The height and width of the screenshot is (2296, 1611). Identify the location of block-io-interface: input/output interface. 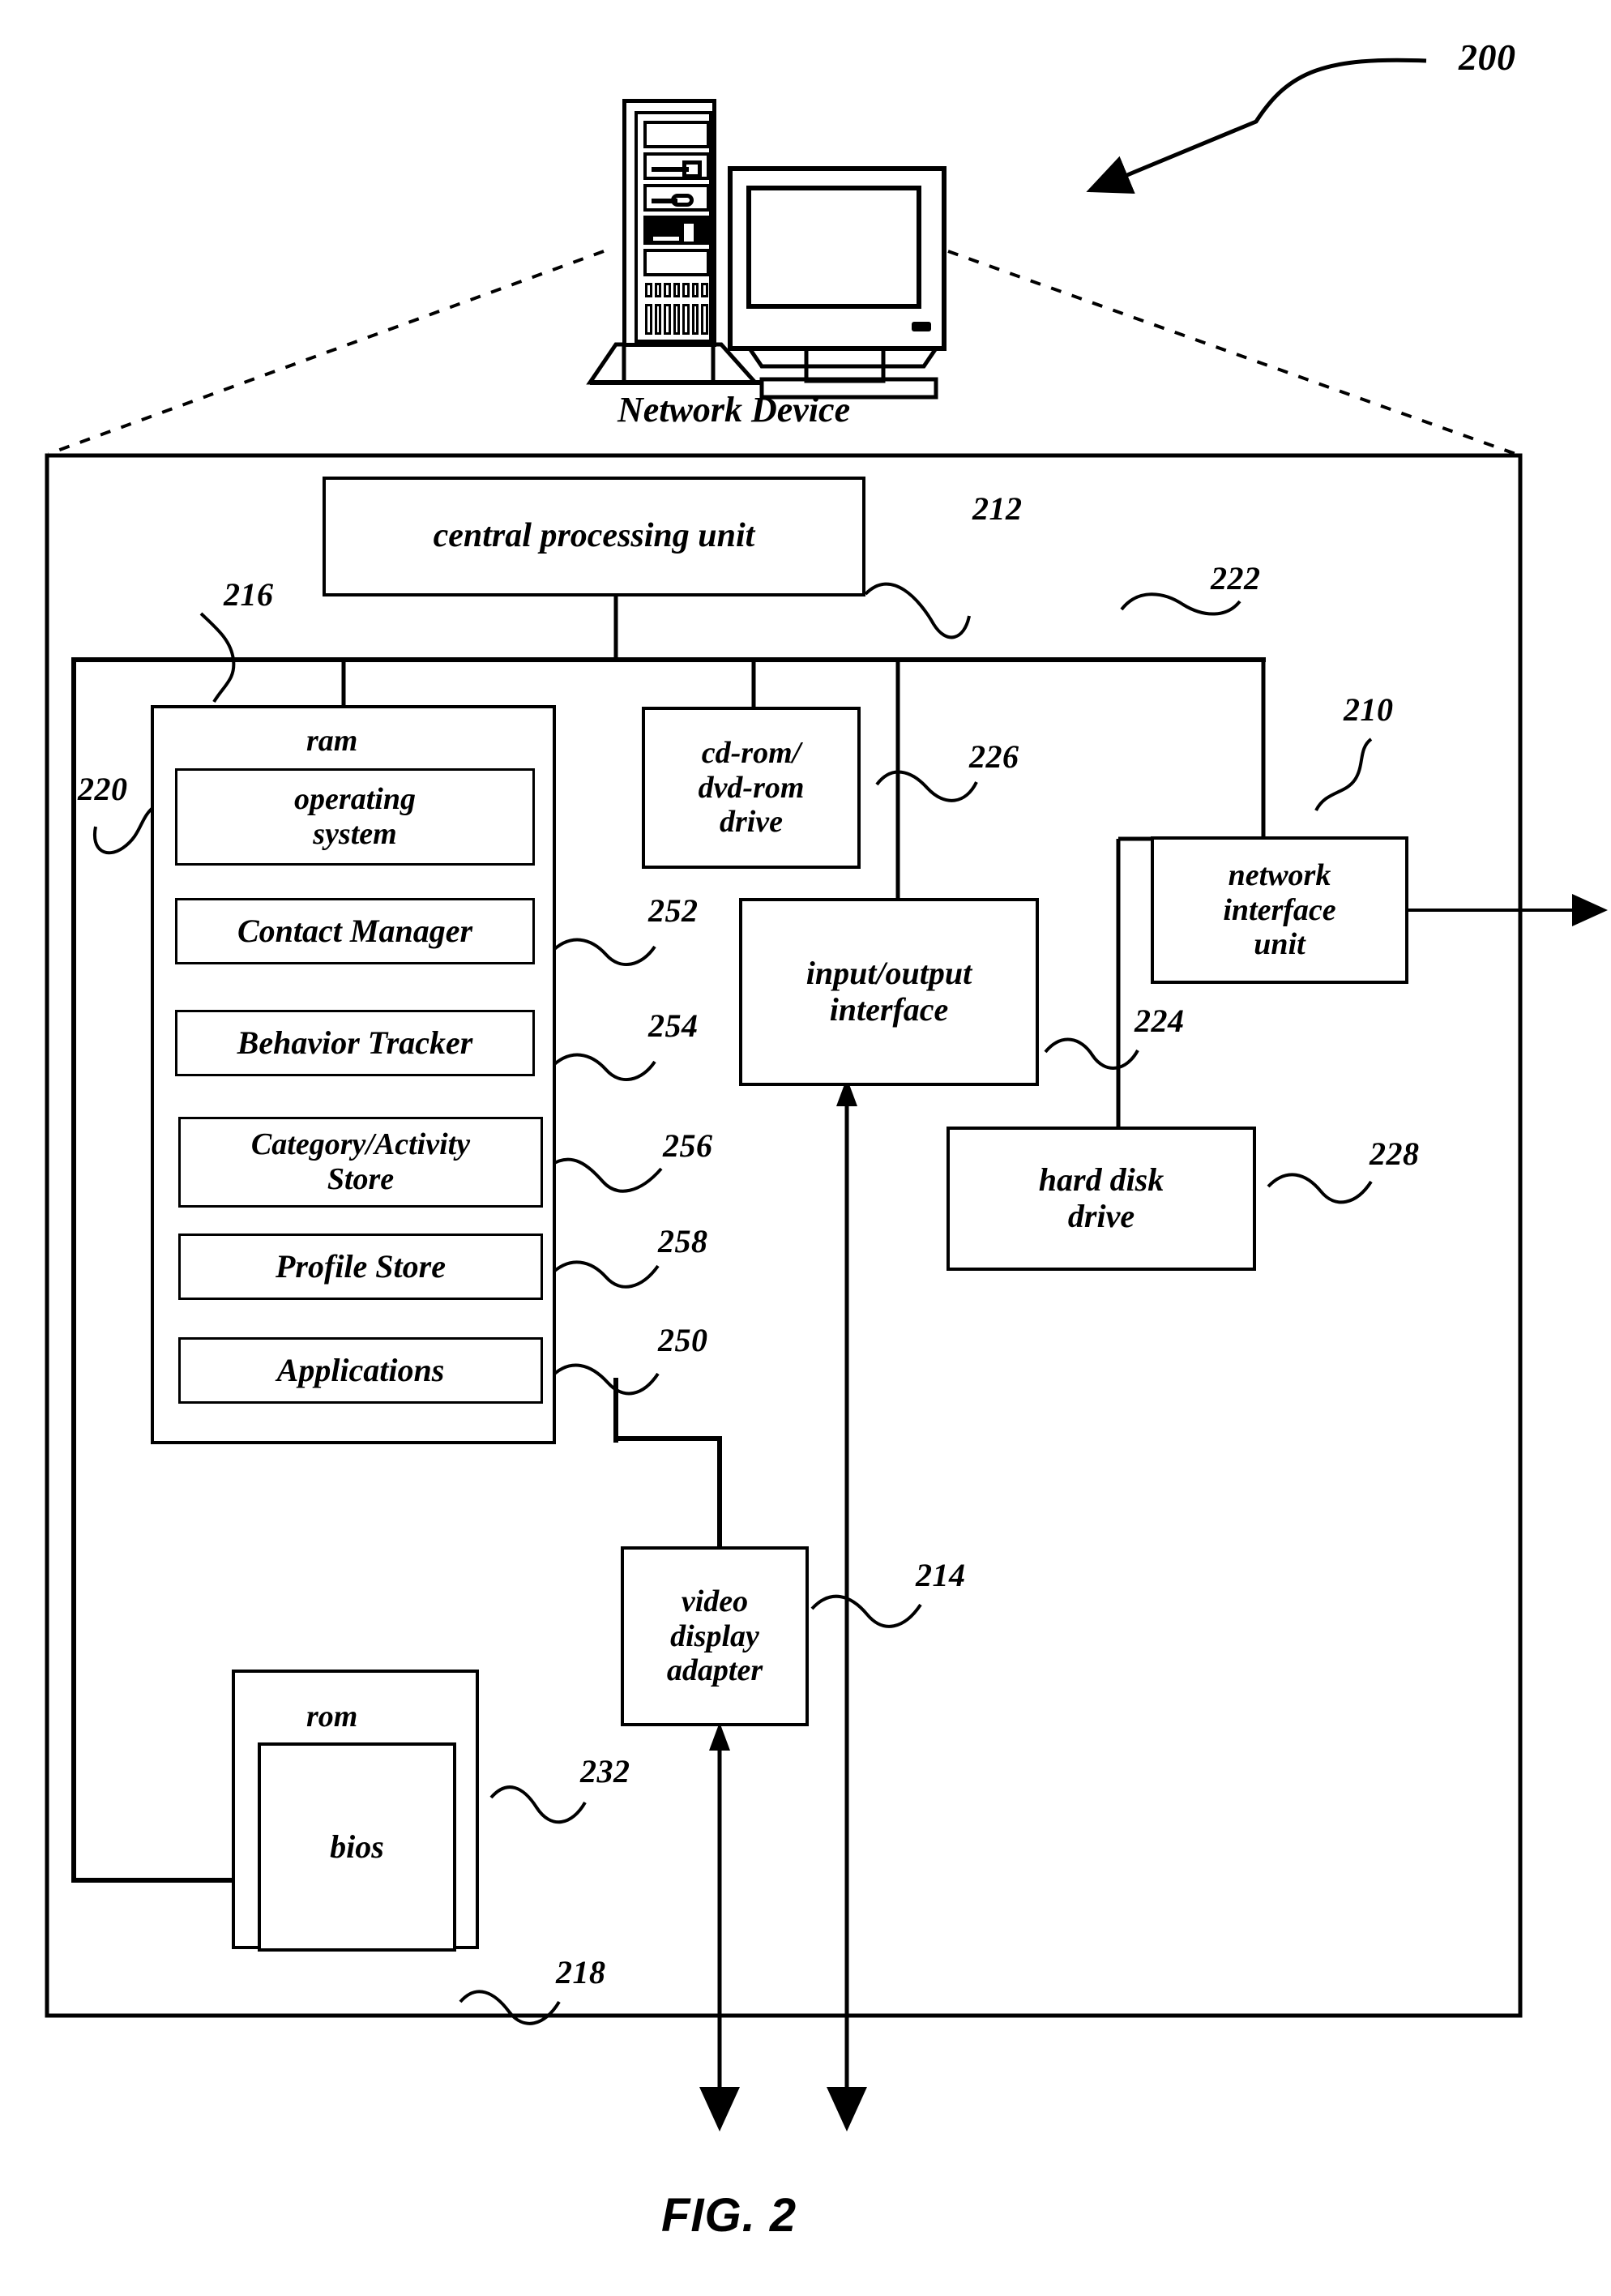
(889, 992).